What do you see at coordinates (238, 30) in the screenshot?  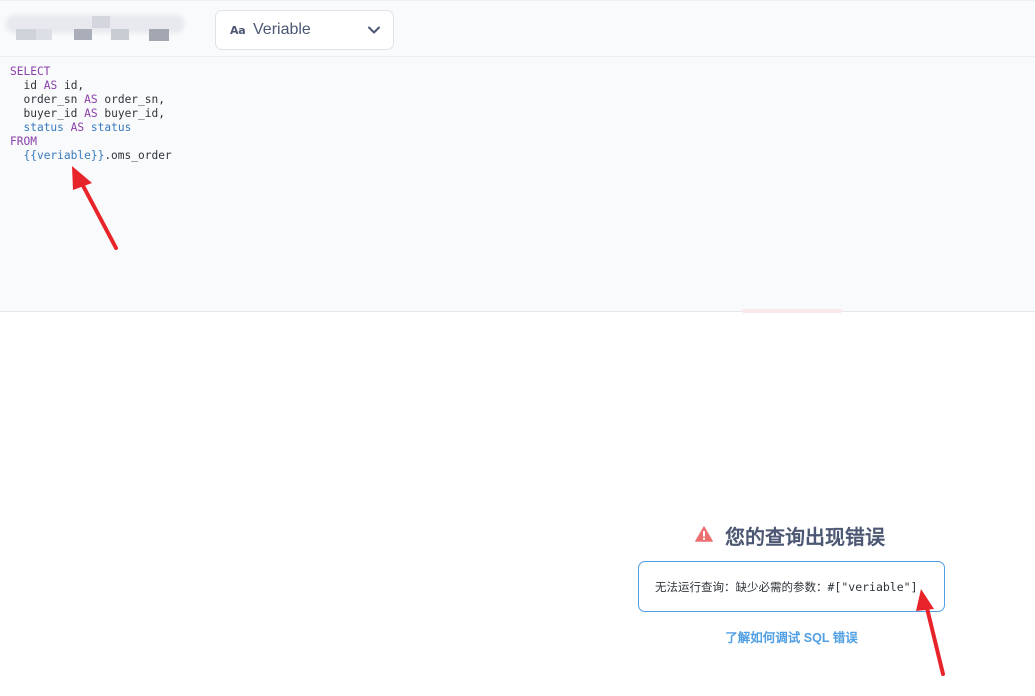 I see `text-type-icon: Aa` at bounding box center [238, 30].